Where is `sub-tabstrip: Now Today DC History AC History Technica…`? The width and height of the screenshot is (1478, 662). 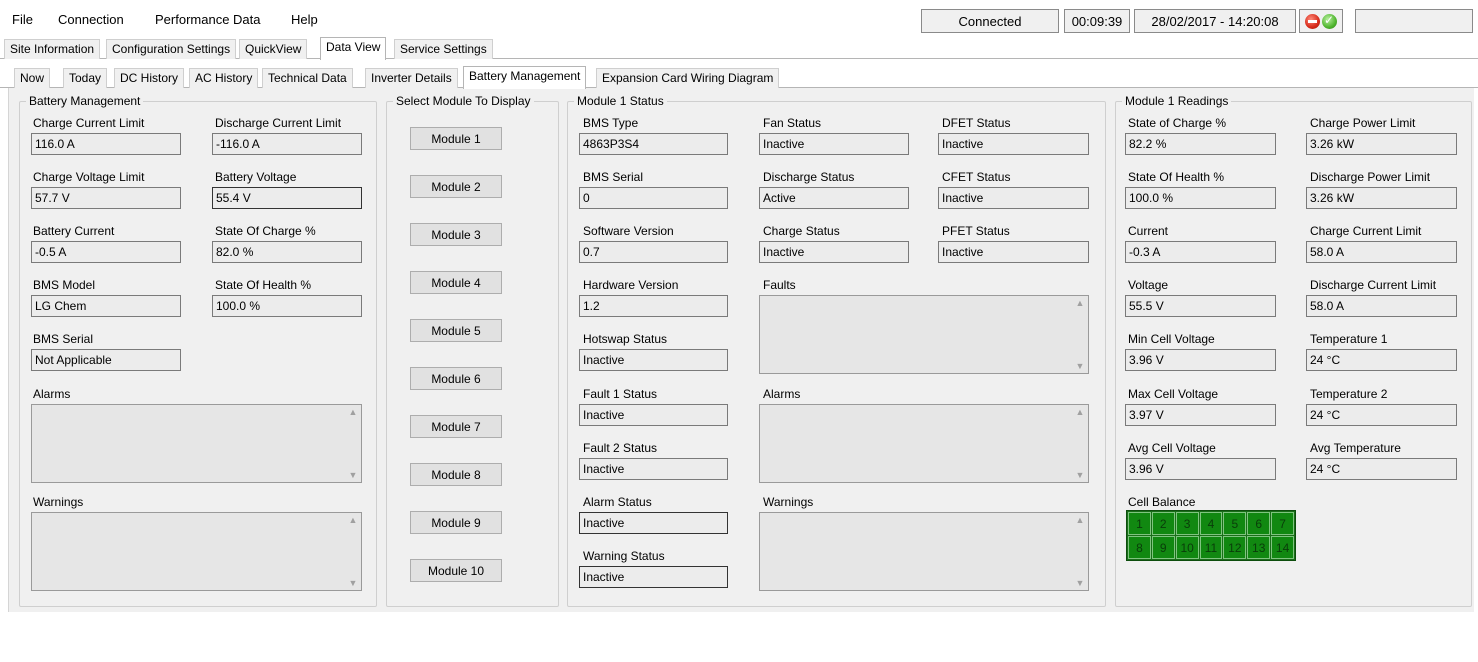 sub-tabstrip: Now Today DC History AC History Technica… is located at coordinates (739, 77).